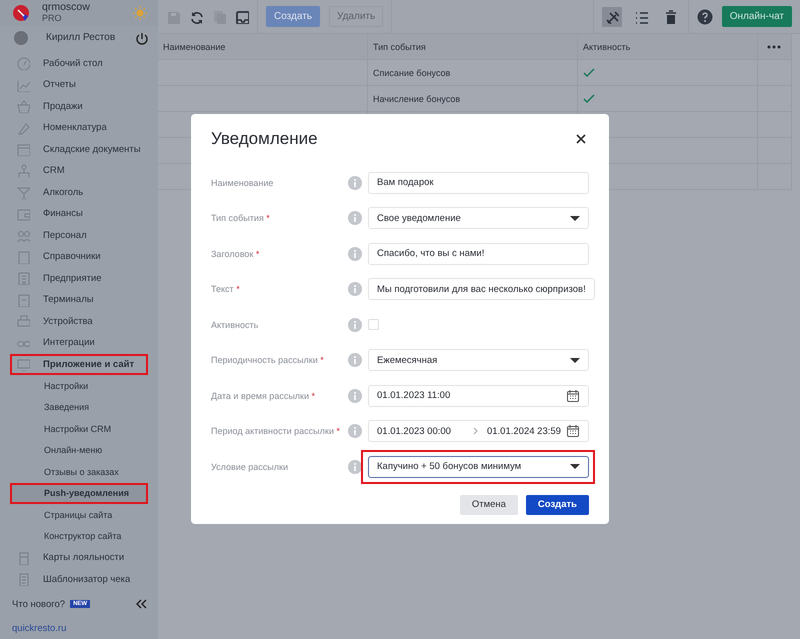 The width and height of the screenshot is (800, 639). Describe the element at coordinates (23, 63) in the screenshot. I see `gauge-icon` at that location.